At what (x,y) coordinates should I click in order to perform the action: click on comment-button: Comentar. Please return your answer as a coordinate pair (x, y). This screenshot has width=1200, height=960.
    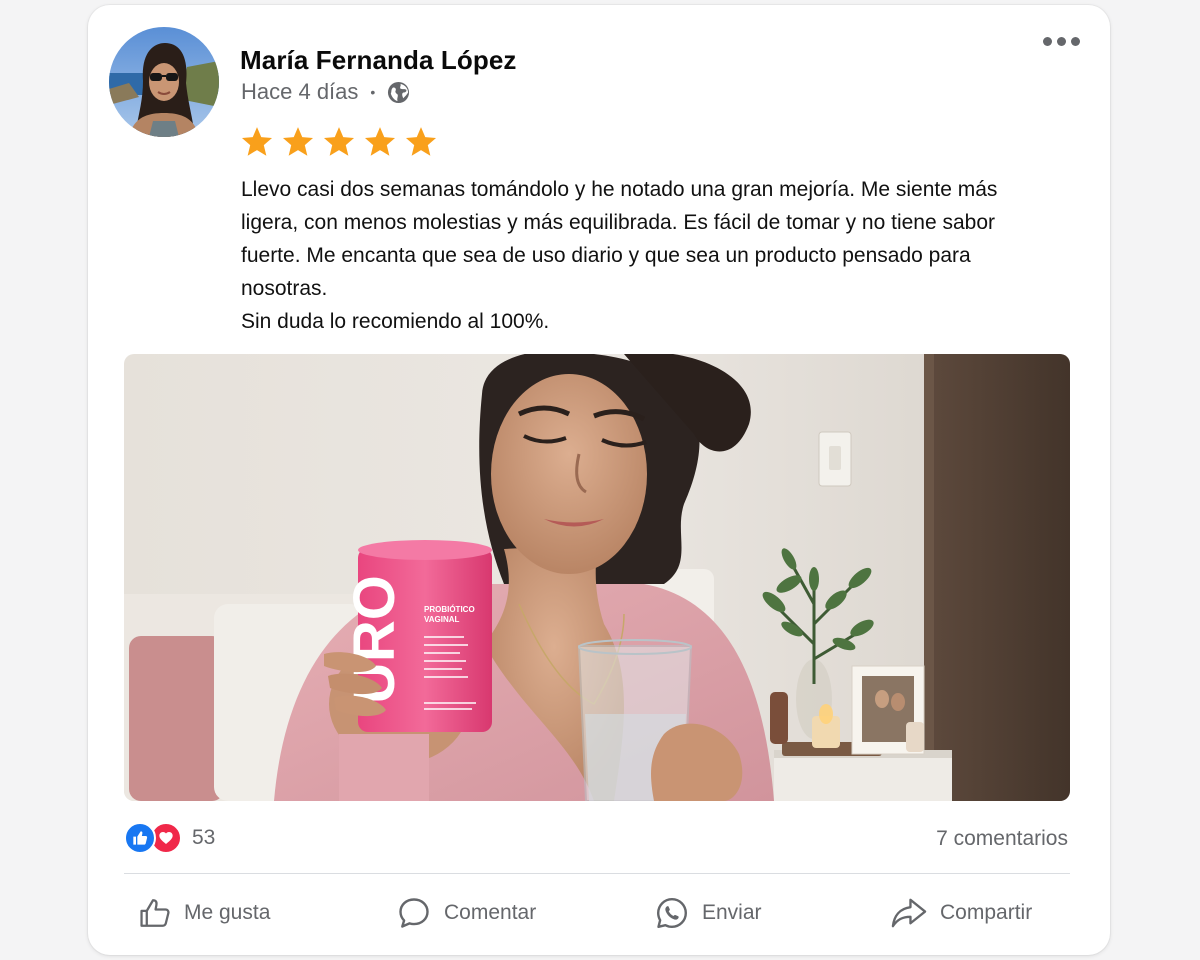
    Looking at the image, I should click on (466, 913).